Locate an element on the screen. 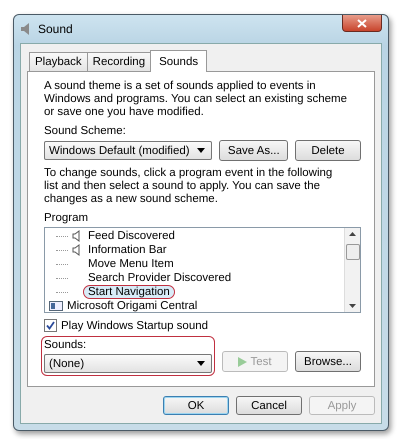  close-icon is located at coordinates (362, 23).